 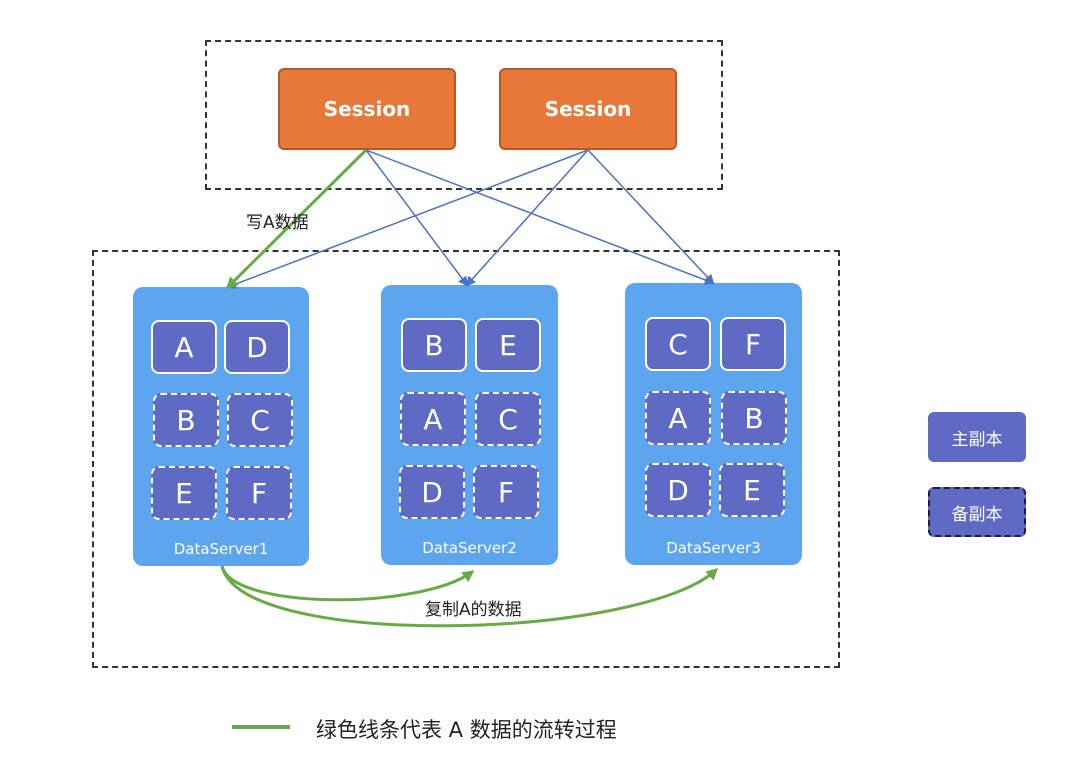 I want to click on dataserver-label: DataServer3, so click(x=713, y=548).